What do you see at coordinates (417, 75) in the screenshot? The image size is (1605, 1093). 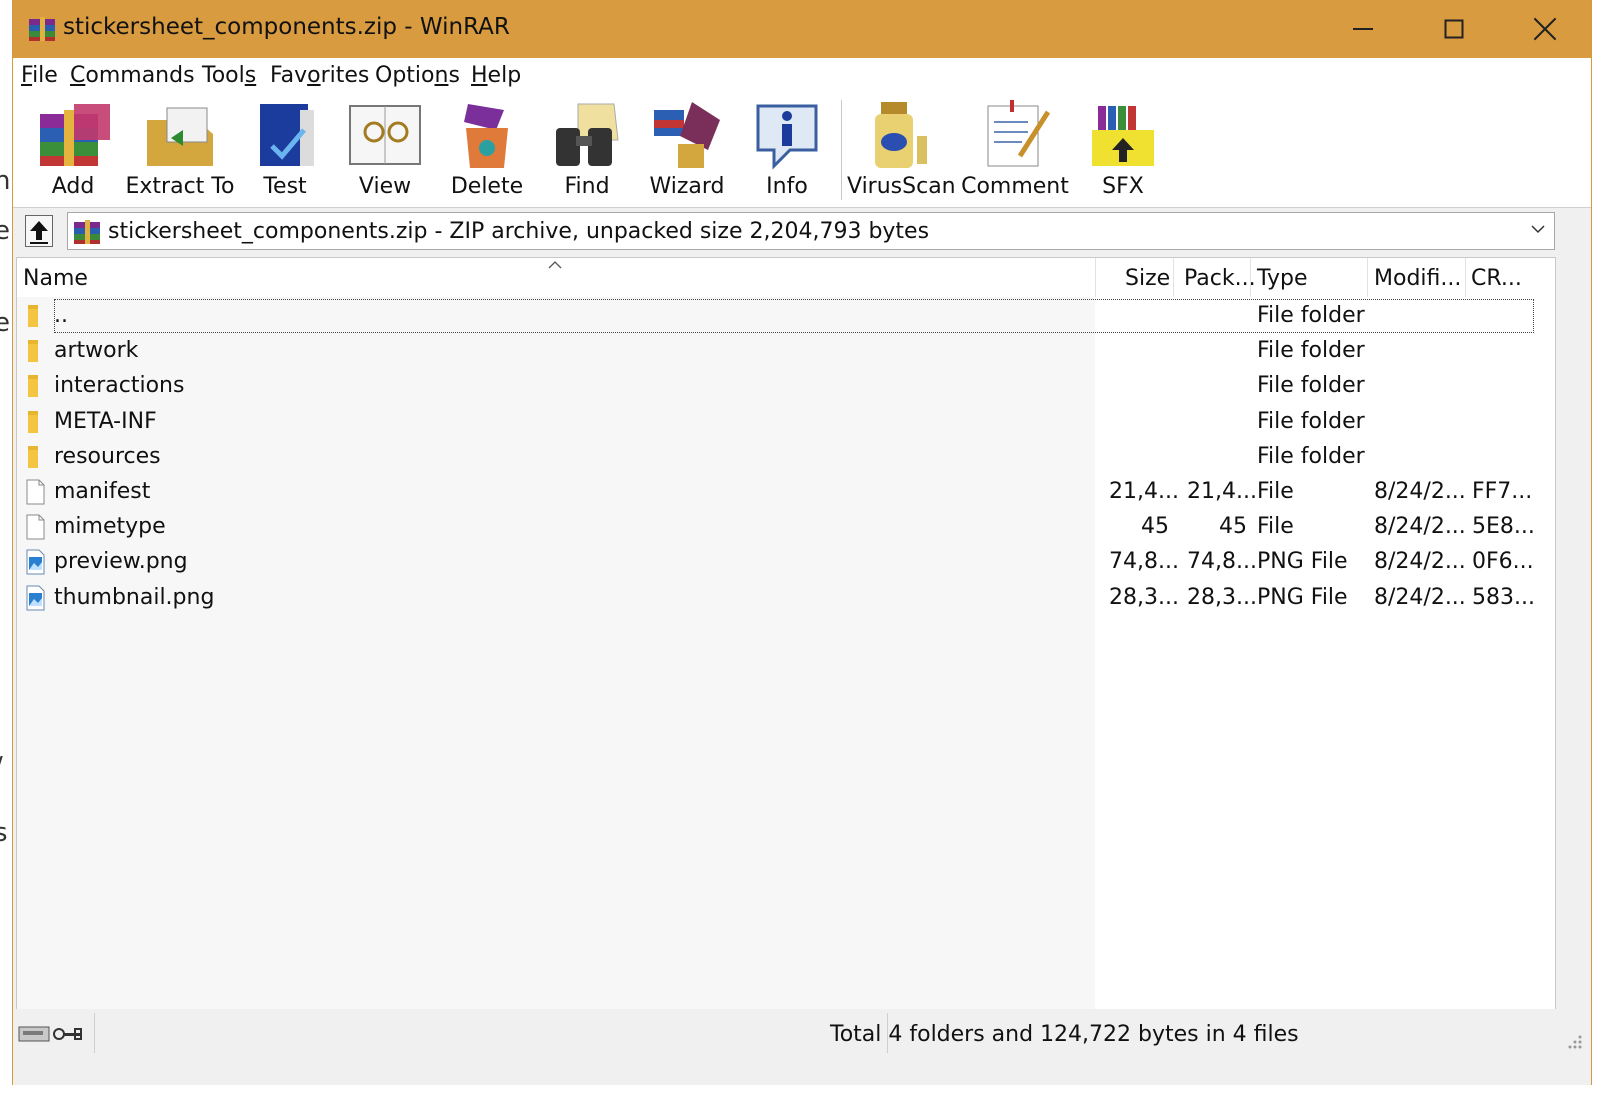 I see `menu-options: Options` at bounding box center [417, 75].